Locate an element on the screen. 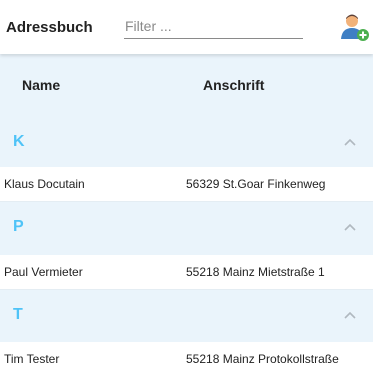  list-item: Tim Tester 55218 Mainz Protokollstraße is located at coordinates (186, 355).